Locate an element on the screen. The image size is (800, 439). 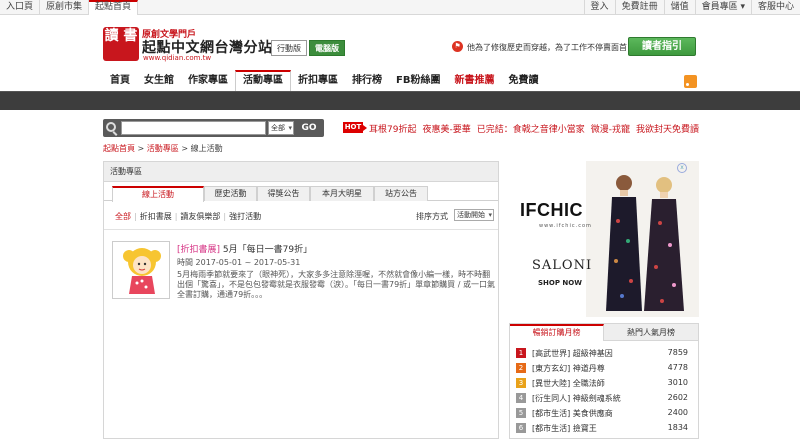
hot-link: 耳根79折起 is located at coordinates (392, 128).